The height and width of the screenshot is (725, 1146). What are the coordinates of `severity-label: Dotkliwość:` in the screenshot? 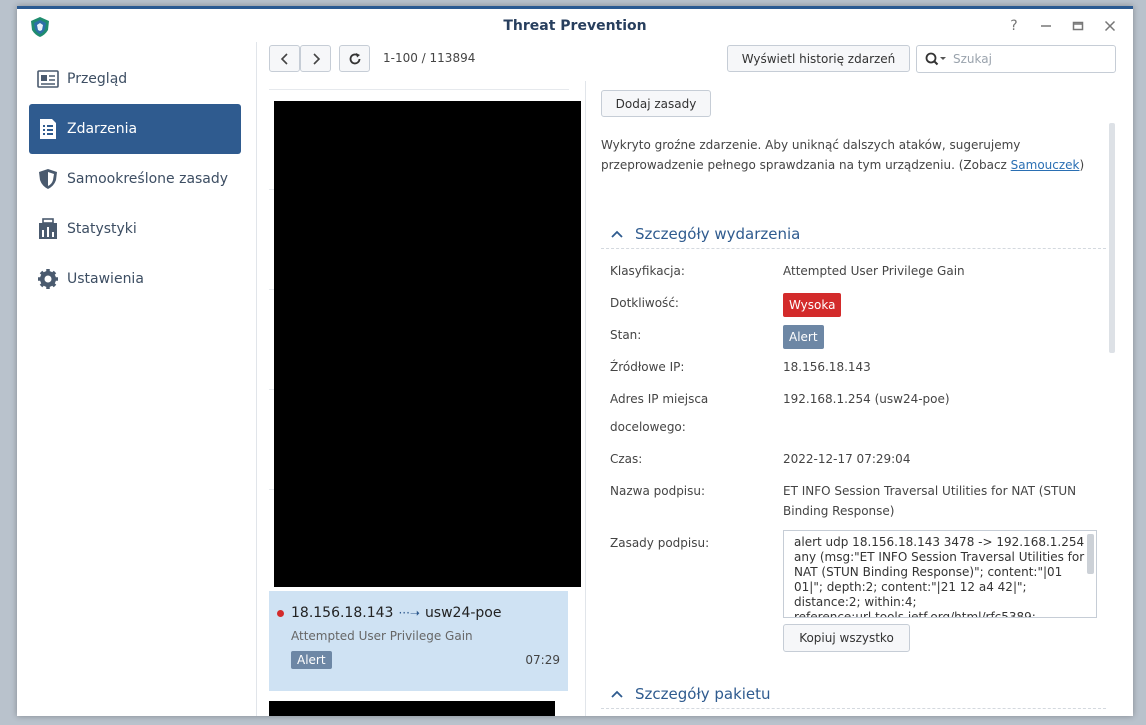 It's located at (644, 303).